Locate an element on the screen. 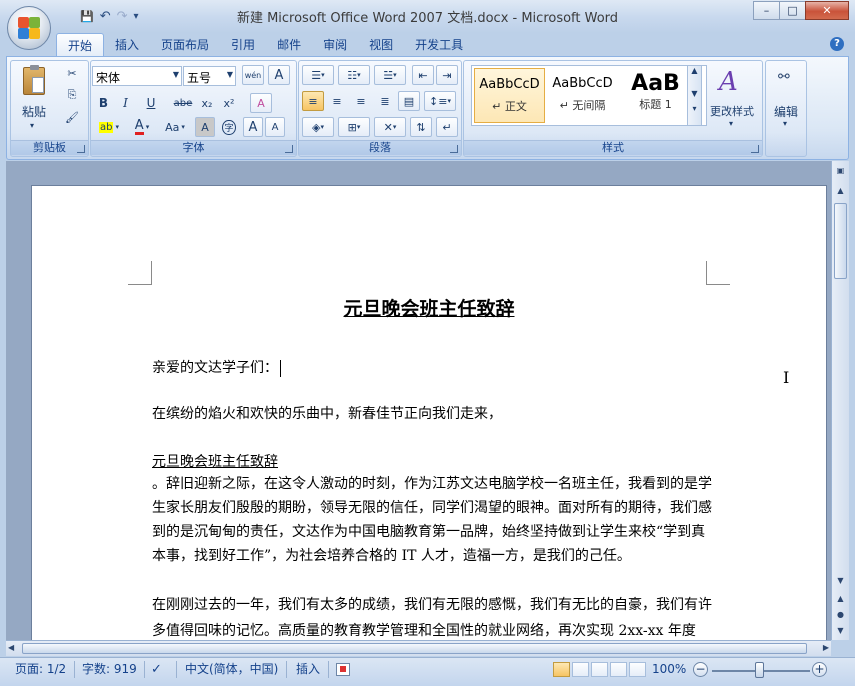 Image resolution: width=855 pixels, height=686 pixels. distributed-icon: ▤ is located at coordinates (409, 101).